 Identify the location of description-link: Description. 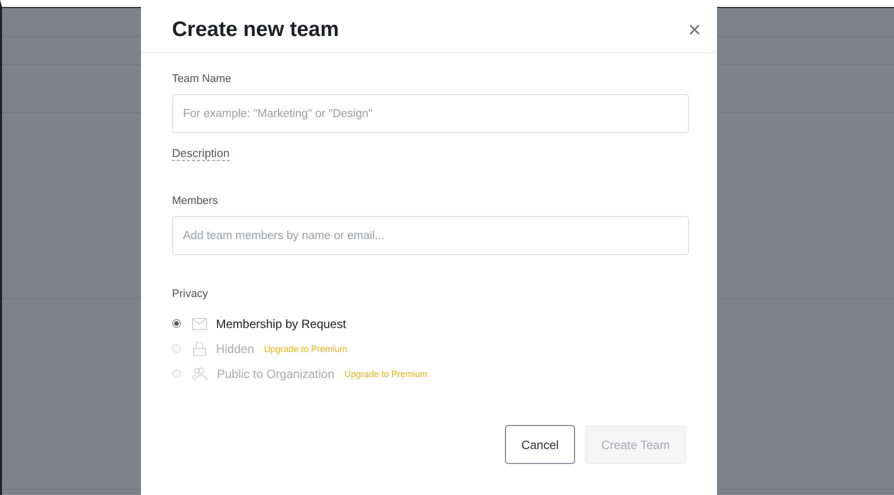
(201, 154).